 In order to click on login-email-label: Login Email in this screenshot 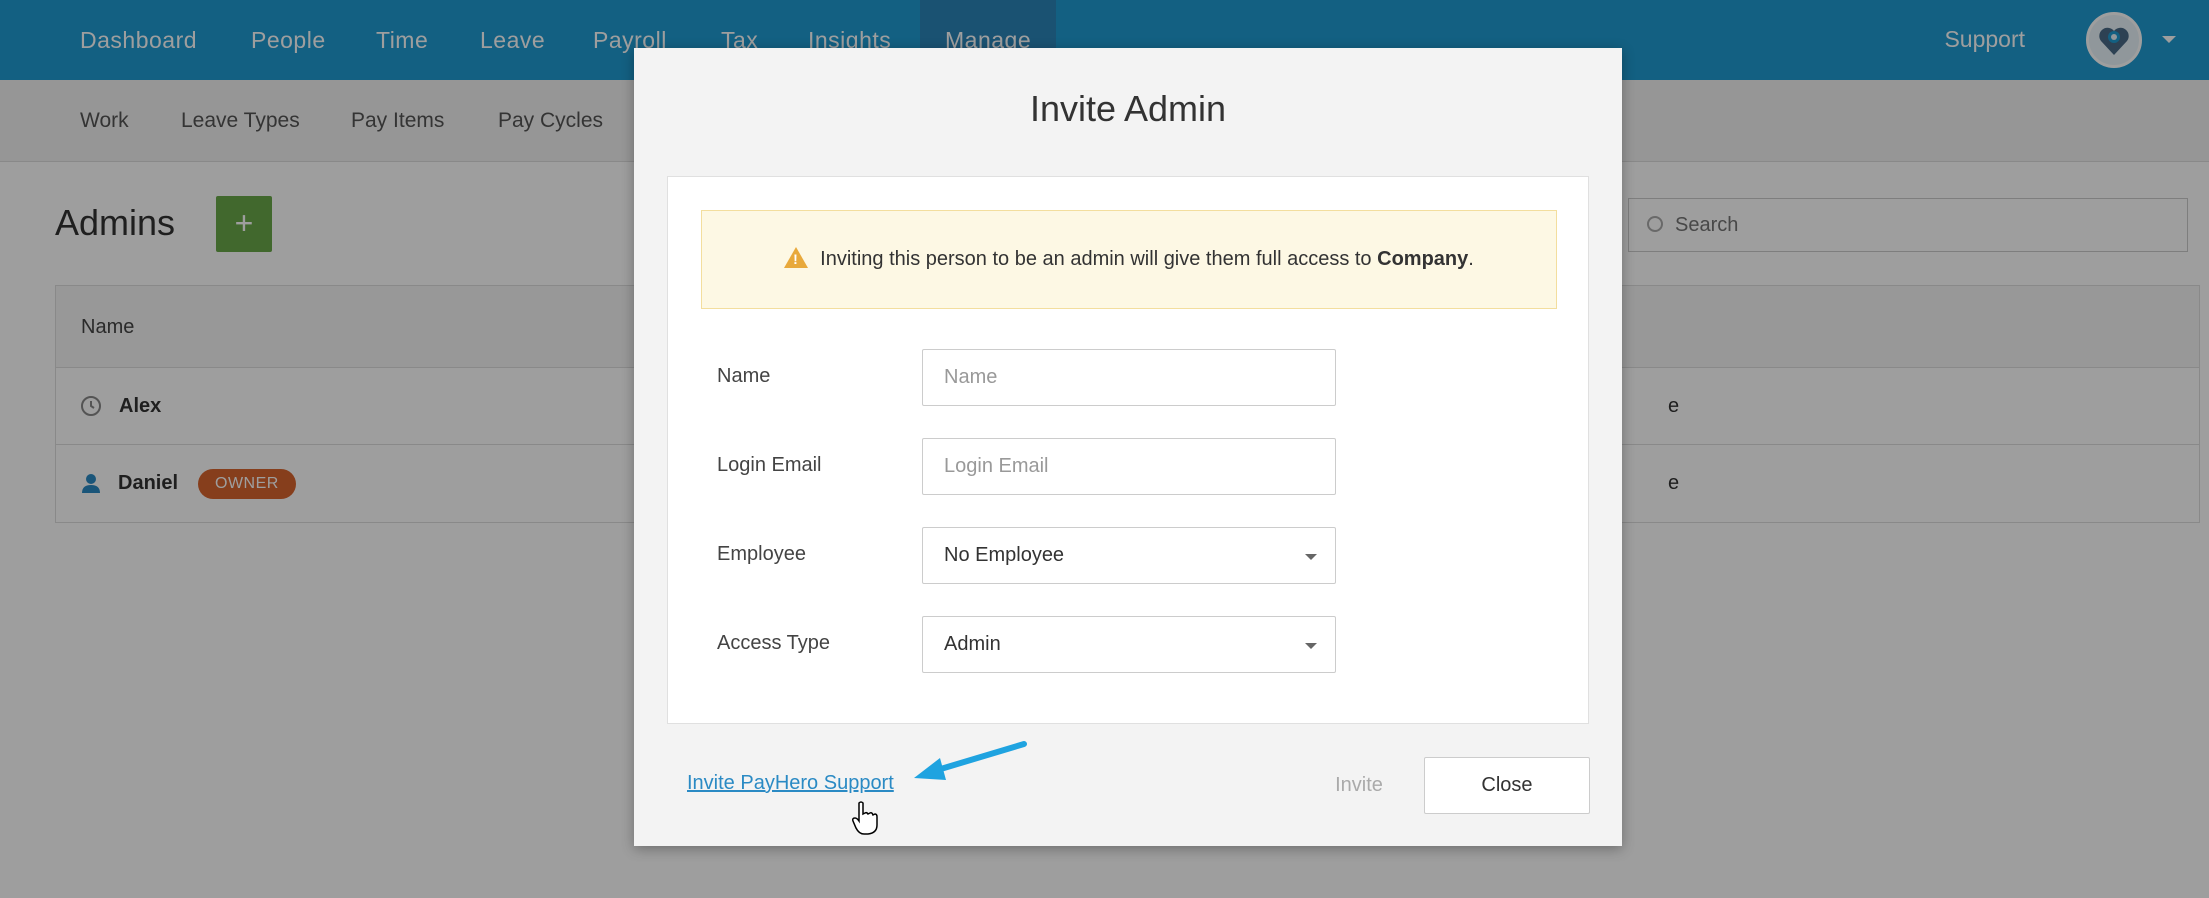, I will do `click(769, 465)`.